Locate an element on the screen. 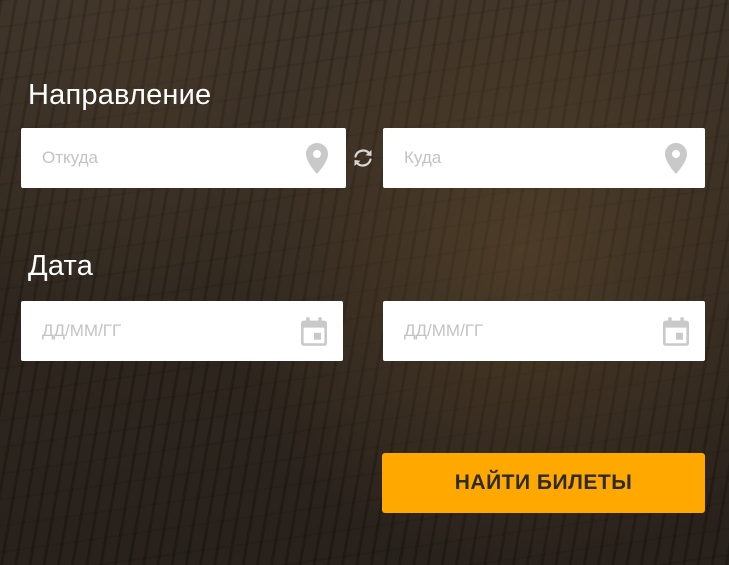  find-tickets-button: НАЙТИ БИЛЕТЫ is located at coordinates (543, 483).